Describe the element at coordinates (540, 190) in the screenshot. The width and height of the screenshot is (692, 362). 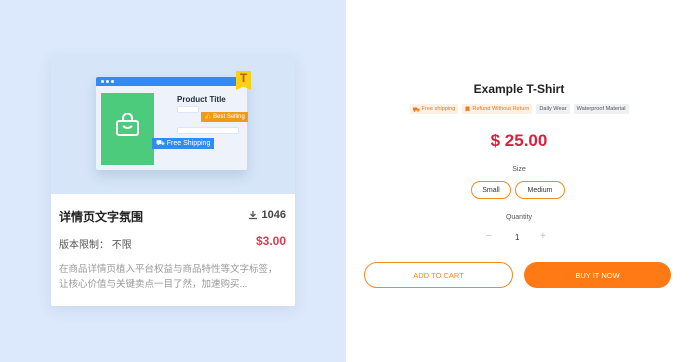
I see `size-option-medium: Medium` at that location.